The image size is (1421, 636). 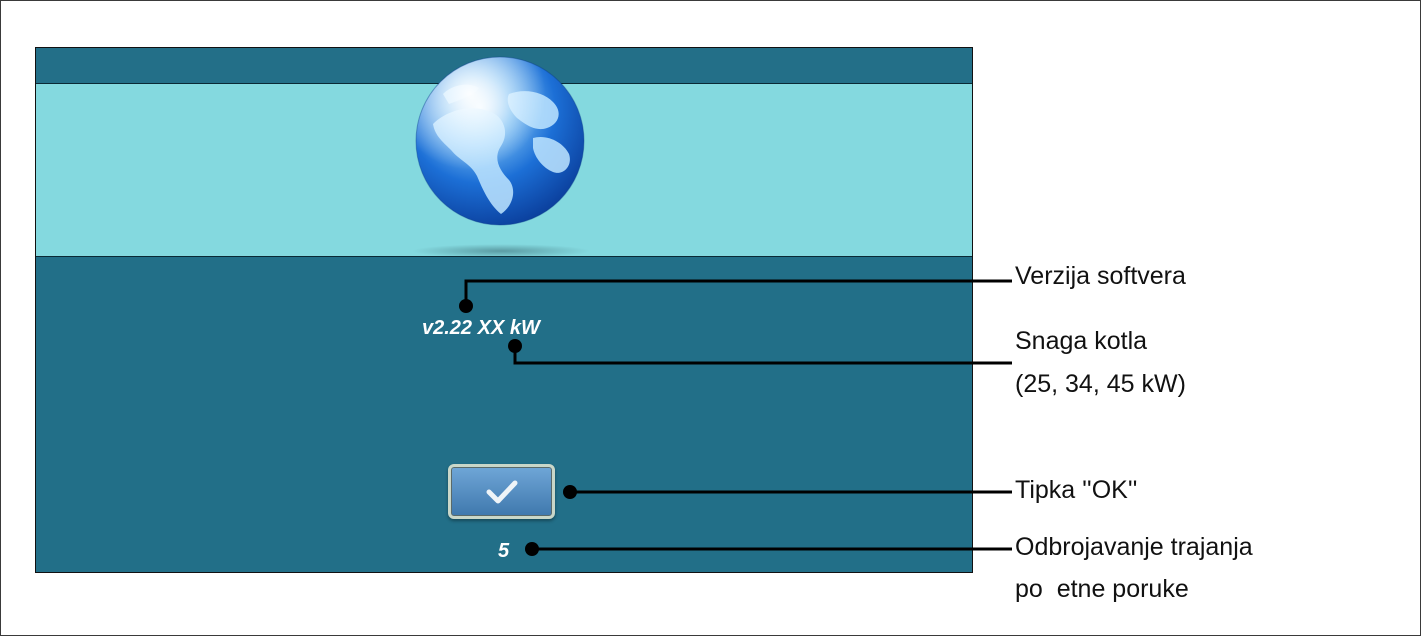 What do you see at coordinates (1134, 547) in the screenshot?
I see `label-countdown: Odbrojavanje trajanja` at bounding box center [1134, 547].